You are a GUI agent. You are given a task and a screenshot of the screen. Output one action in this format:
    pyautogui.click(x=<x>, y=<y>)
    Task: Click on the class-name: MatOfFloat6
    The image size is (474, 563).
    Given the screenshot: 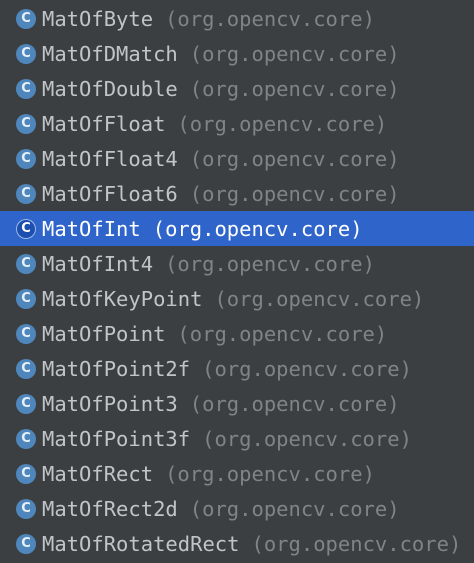 What is the action you would take?
    pyautogui.click(x=110, y=193)
    